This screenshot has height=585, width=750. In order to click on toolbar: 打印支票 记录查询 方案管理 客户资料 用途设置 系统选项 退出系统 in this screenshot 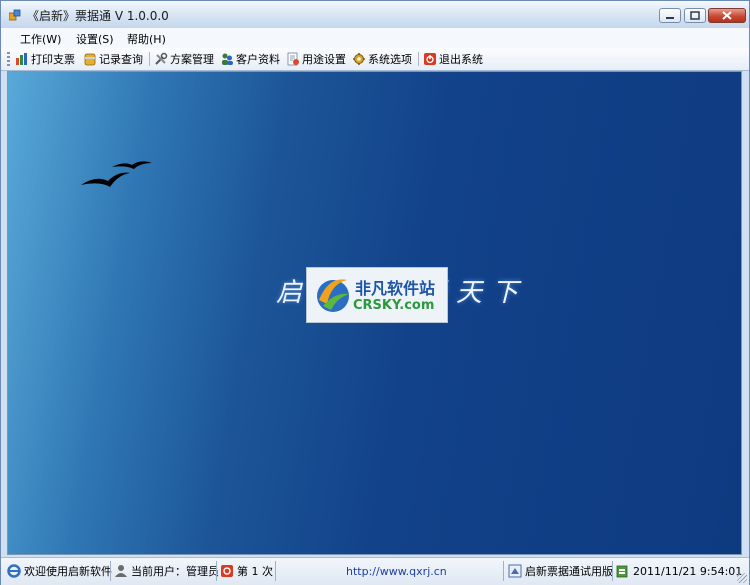, I will do `click(375, 59)`.